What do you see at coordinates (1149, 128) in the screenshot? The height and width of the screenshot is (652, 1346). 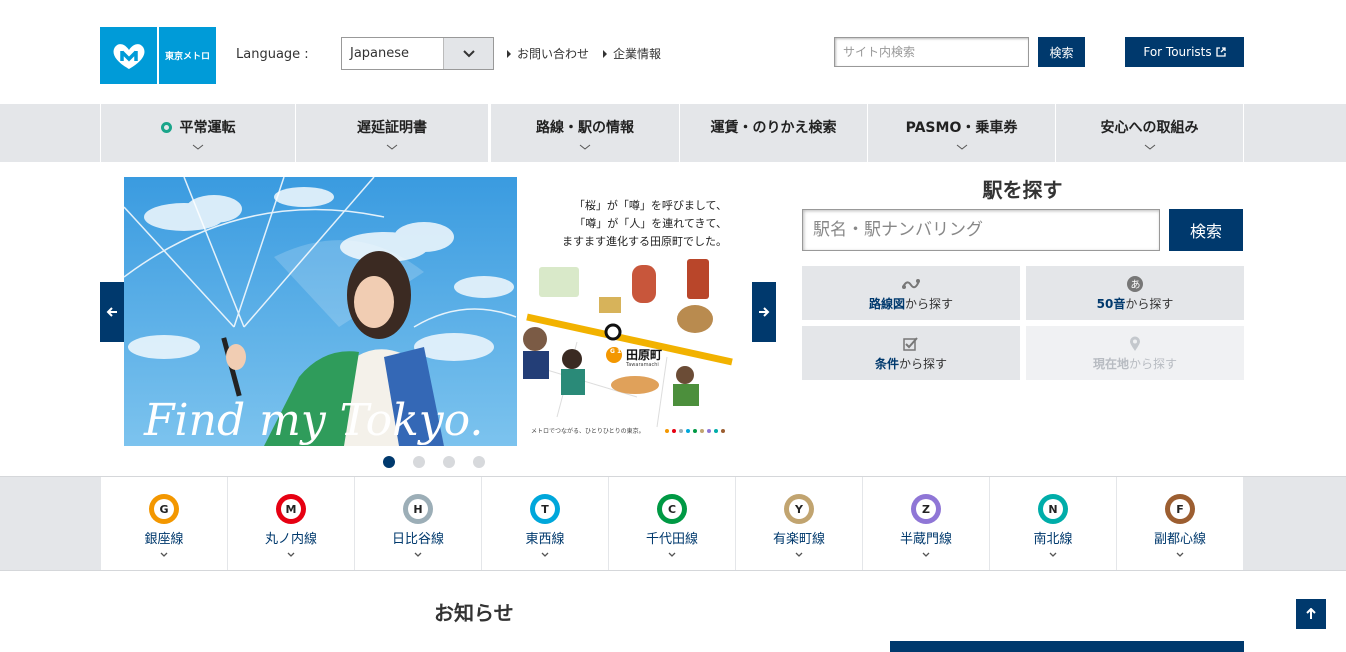 I see `nav-label: 安心への取組み` at bounding box center [1149, 128].